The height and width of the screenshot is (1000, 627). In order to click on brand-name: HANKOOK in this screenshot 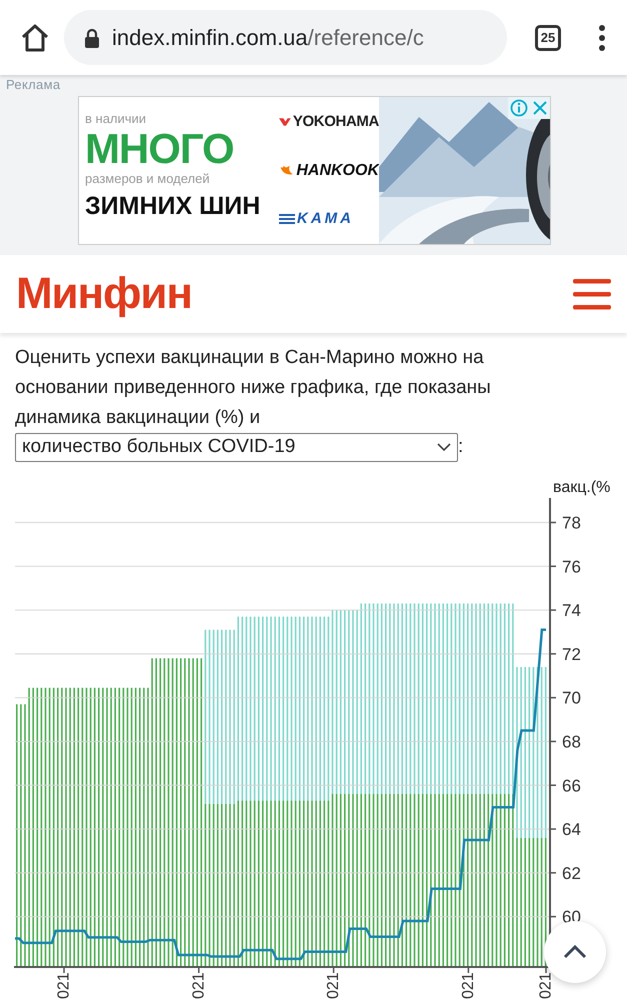, I will do `click(337, 170)`.